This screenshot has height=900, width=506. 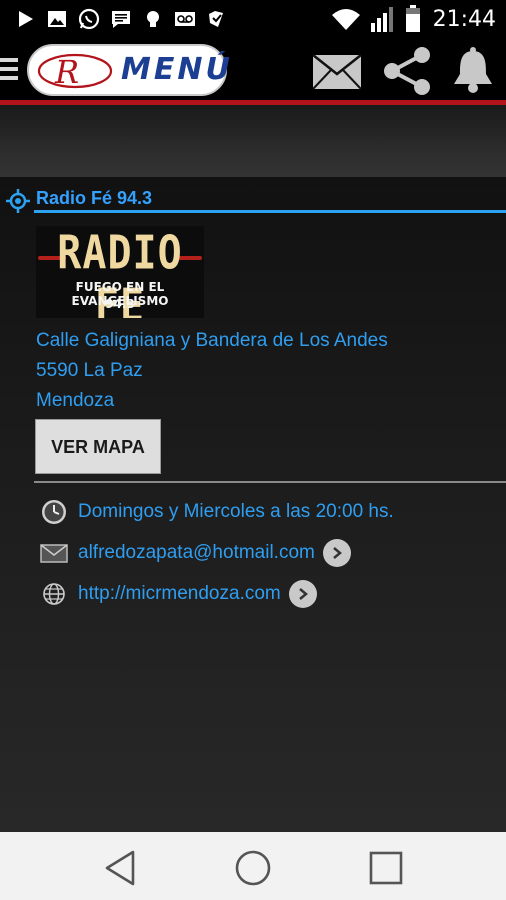 I want to click on website-link: http://micrmendoza.com, so click(x=179, y=594).